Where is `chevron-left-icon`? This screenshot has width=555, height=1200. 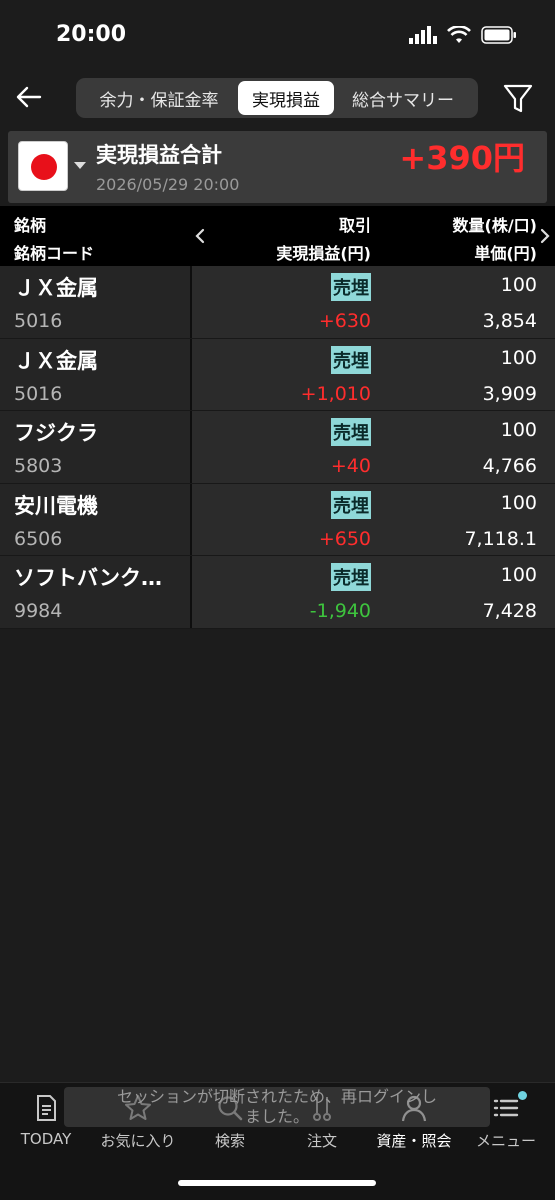
chevron-left-icon is located at coordinates (200, 236).